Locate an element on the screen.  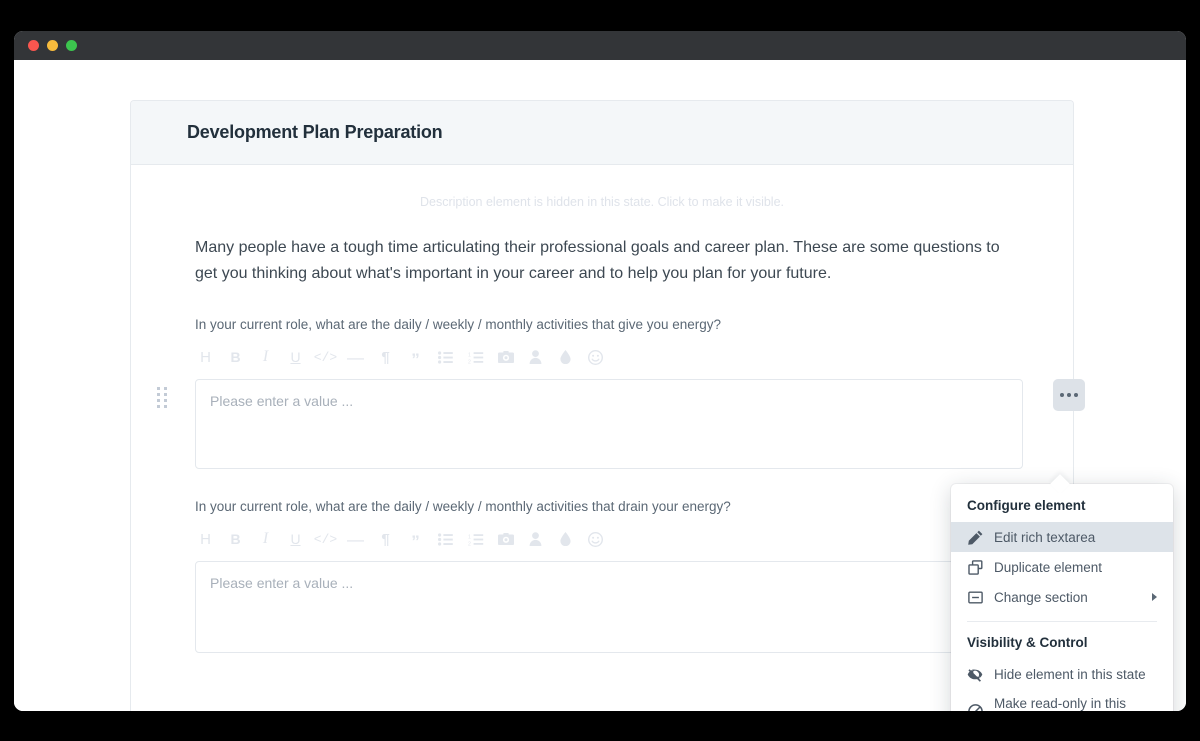
close-window-button is located at coordinates (33, 45).